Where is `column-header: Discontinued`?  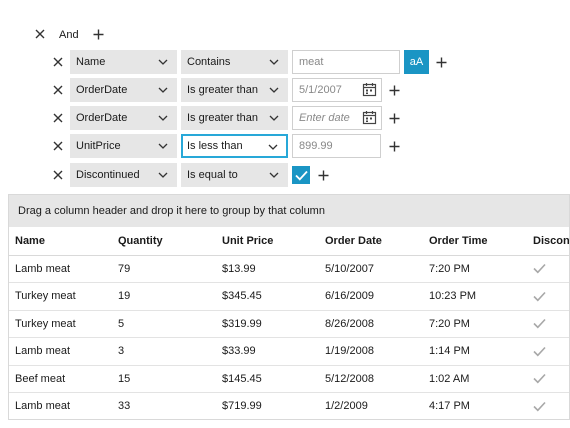
column-header: Discontinued is located at coordinates (548, 241).